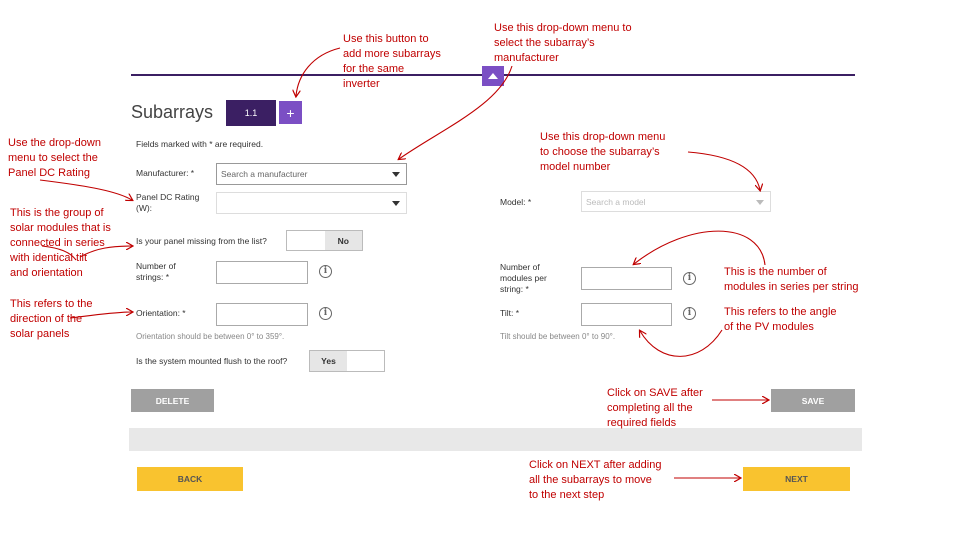 The image size is (958, 541). What do you see at coordinates (374, 69) in the screenshot?
I see `annotation-line: for the same` at bounding box center [374, 69].